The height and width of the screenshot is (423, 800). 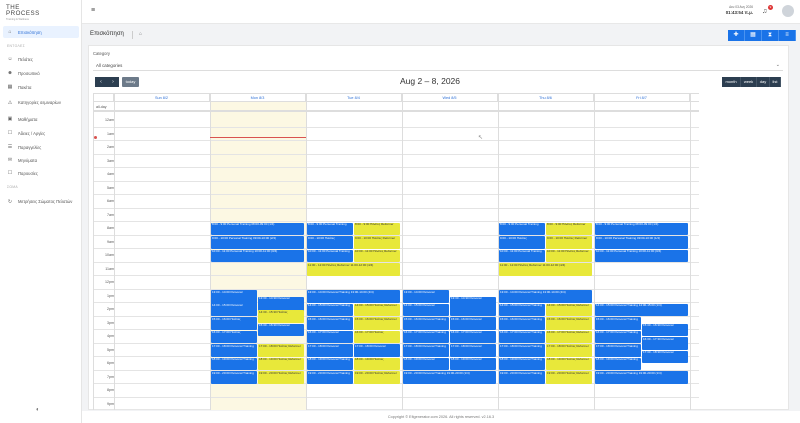 I want to click on calendar-event: 16:30 - 17:30 Personal, so click(x=665, y=343).